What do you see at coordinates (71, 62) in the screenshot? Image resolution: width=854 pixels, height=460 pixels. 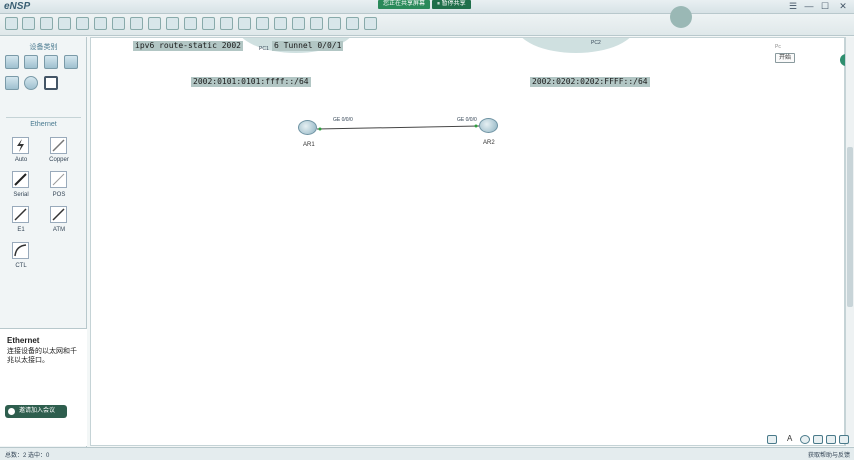 I see `firewall-category-icon` at bounding box center [71, 62].